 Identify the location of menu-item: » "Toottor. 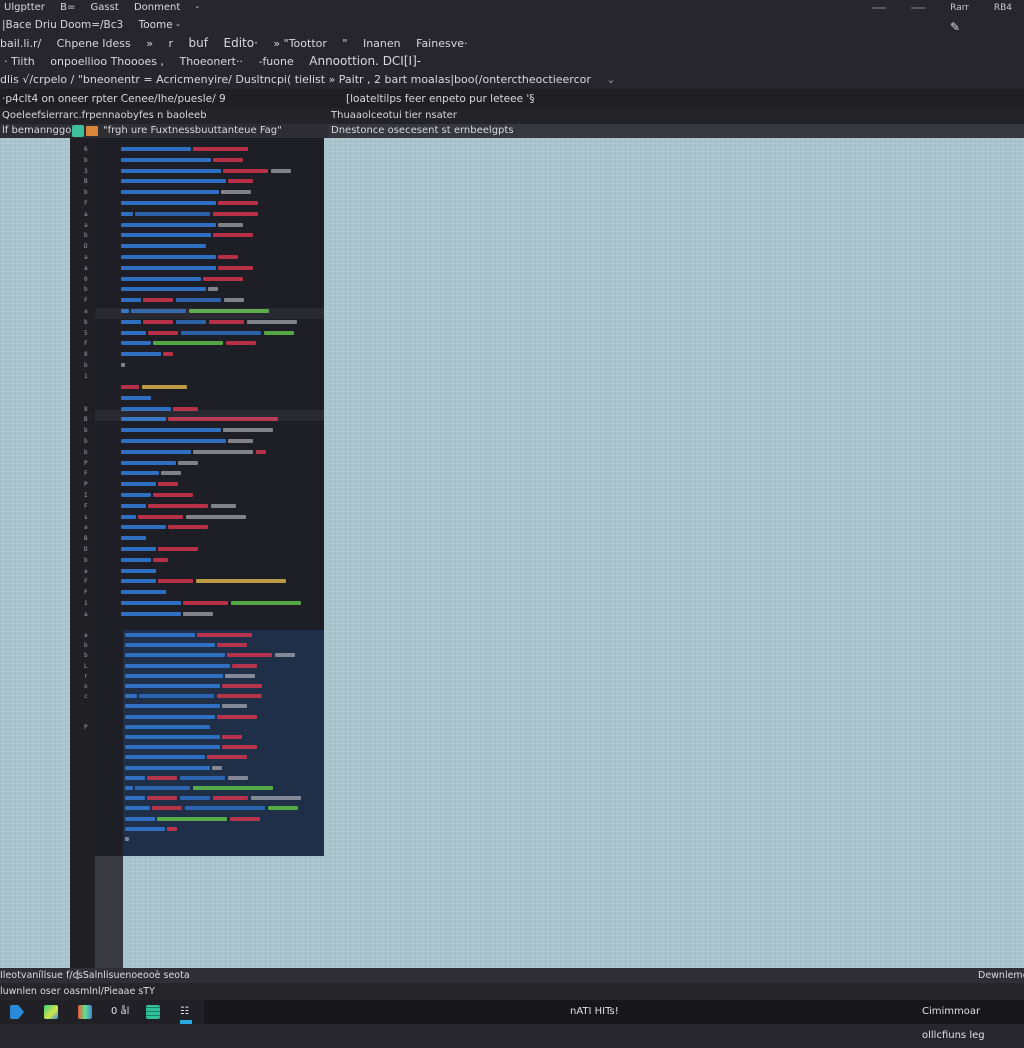
(299, 44).